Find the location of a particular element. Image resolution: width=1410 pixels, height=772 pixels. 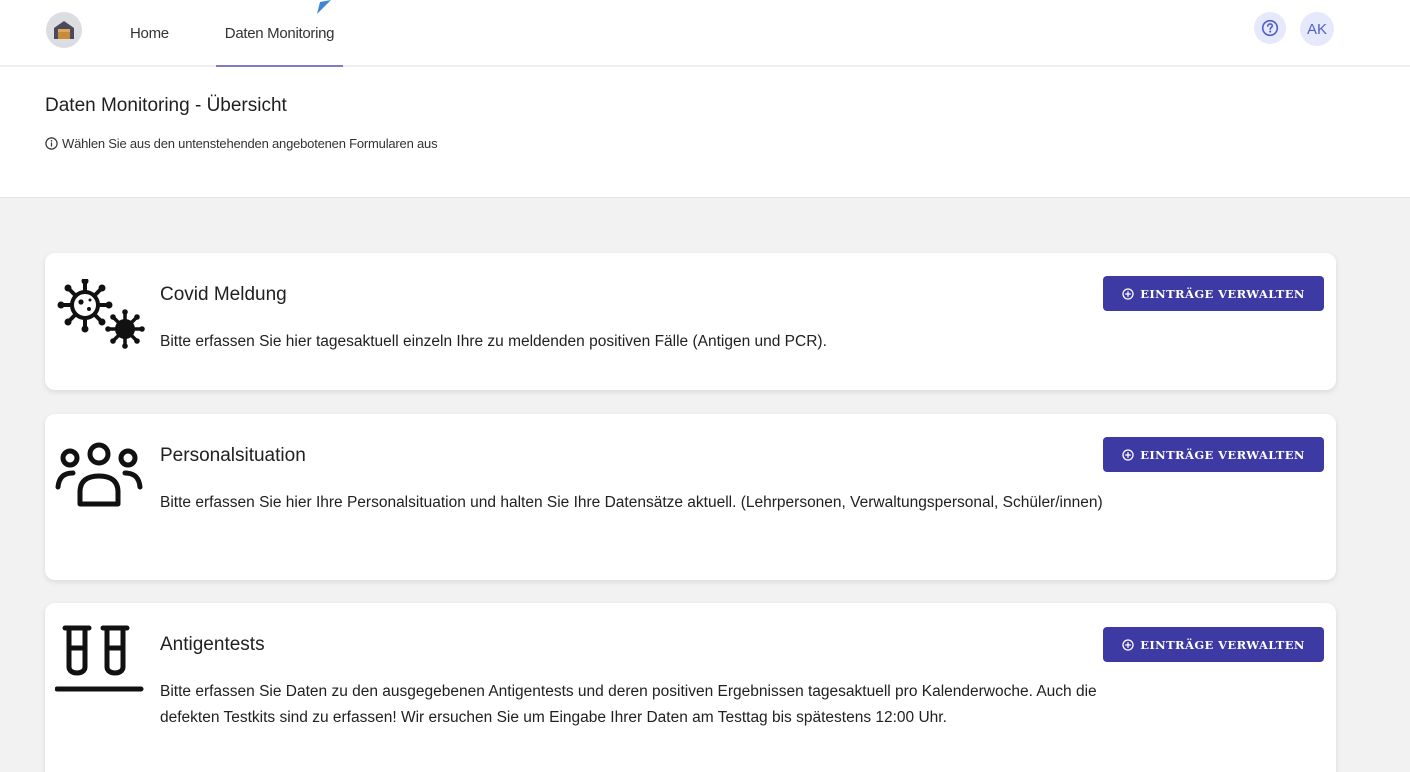

top-navigation: Home Daten Monitoring AK is located at coordinates (705, 33).